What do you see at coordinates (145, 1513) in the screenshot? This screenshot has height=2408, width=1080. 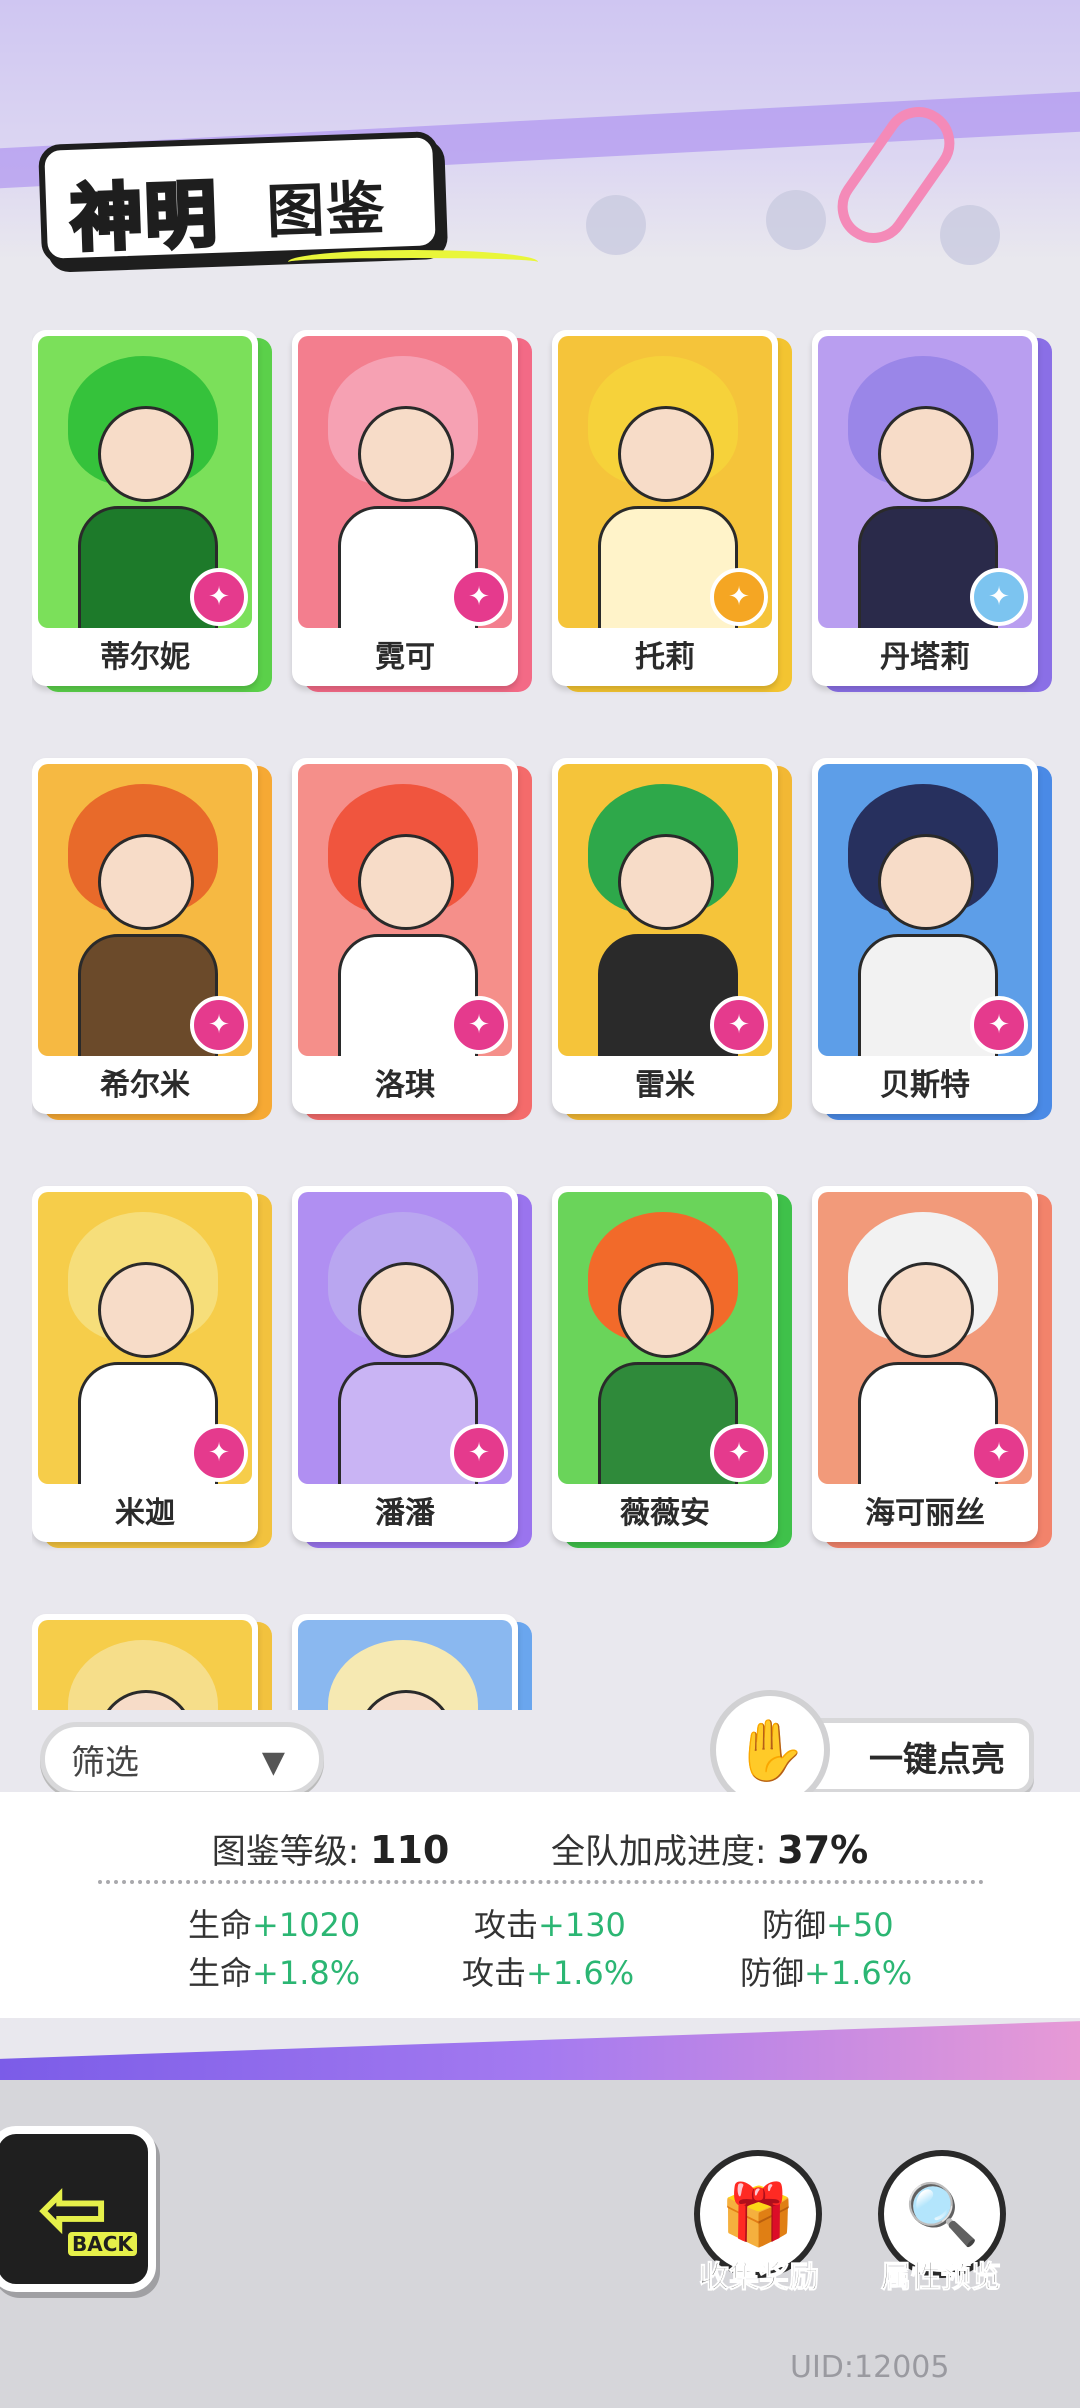 I see `character-name: 米迦` at bounding box center [145, 1513].